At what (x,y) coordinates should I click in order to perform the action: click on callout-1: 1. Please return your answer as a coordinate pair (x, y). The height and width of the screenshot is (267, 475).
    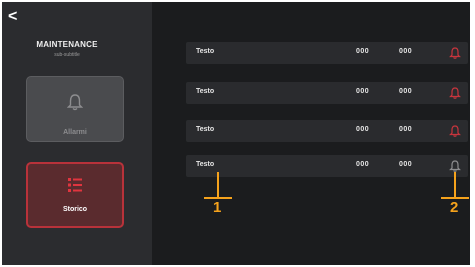
    Looking at the image, I should click on (218, 195).